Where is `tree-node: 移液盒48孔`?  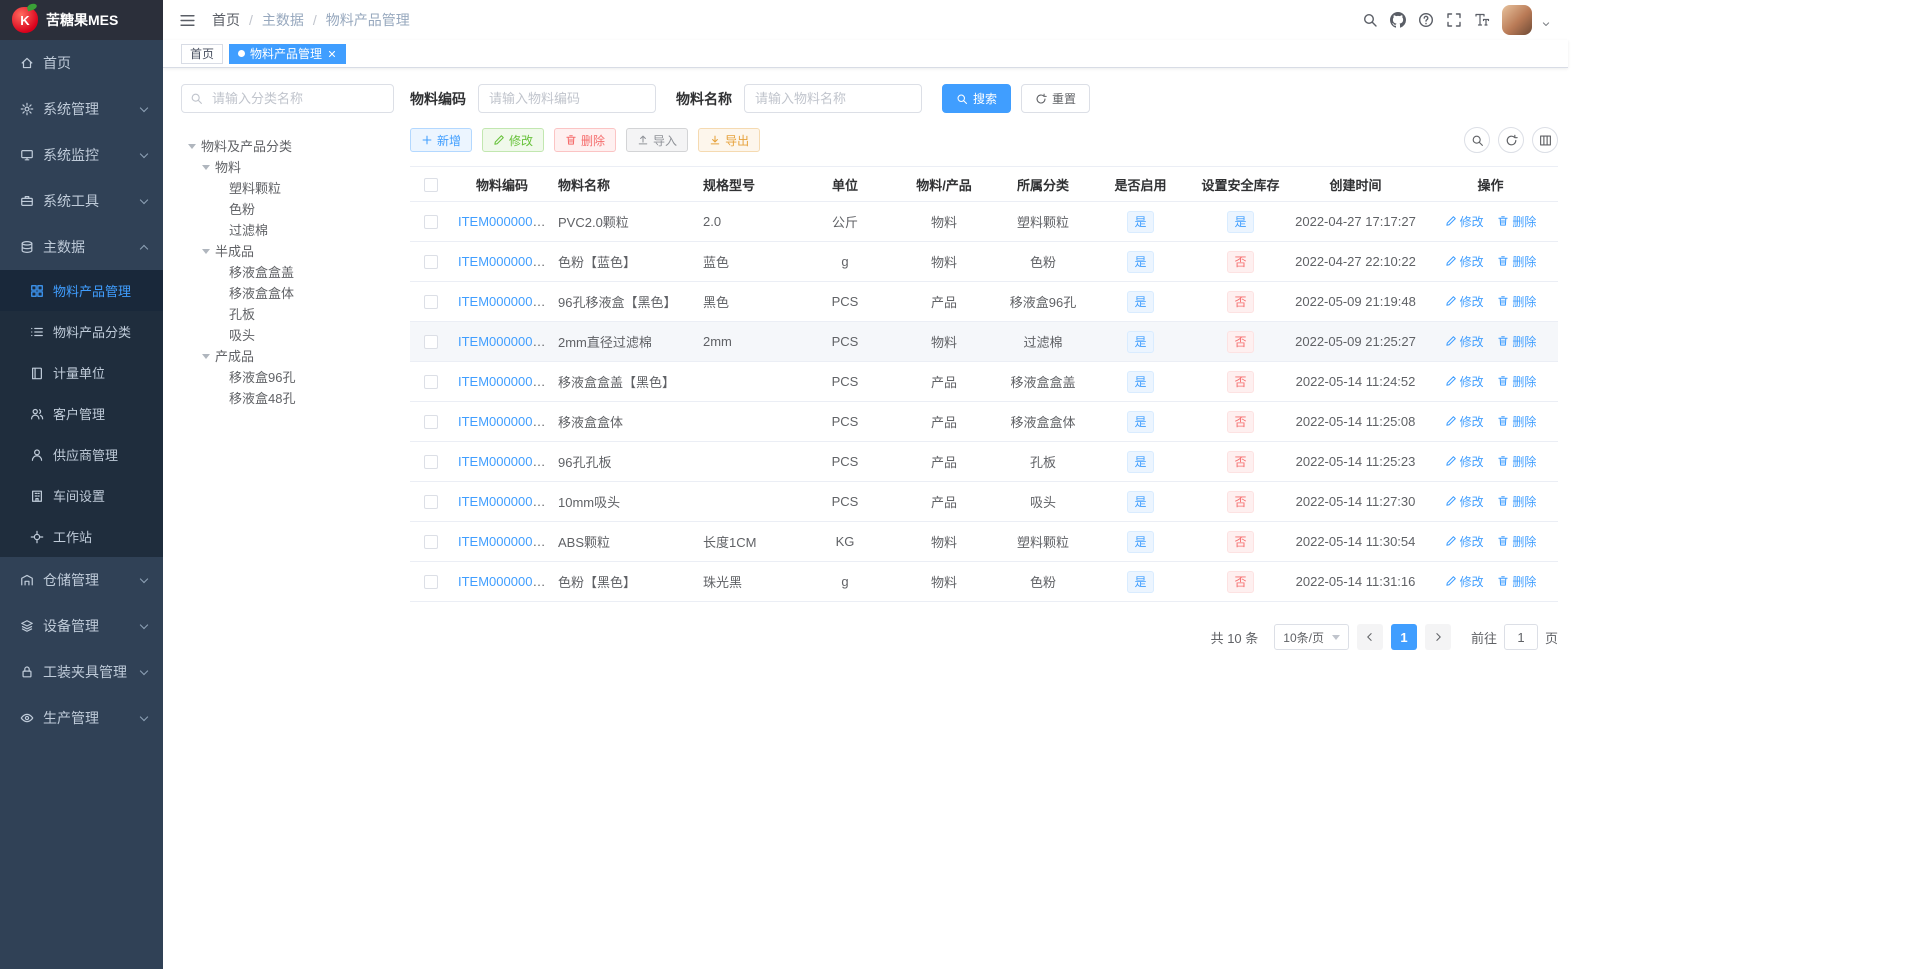 tree-node: 移液盒48孔 is located at coordinates (287, 397).